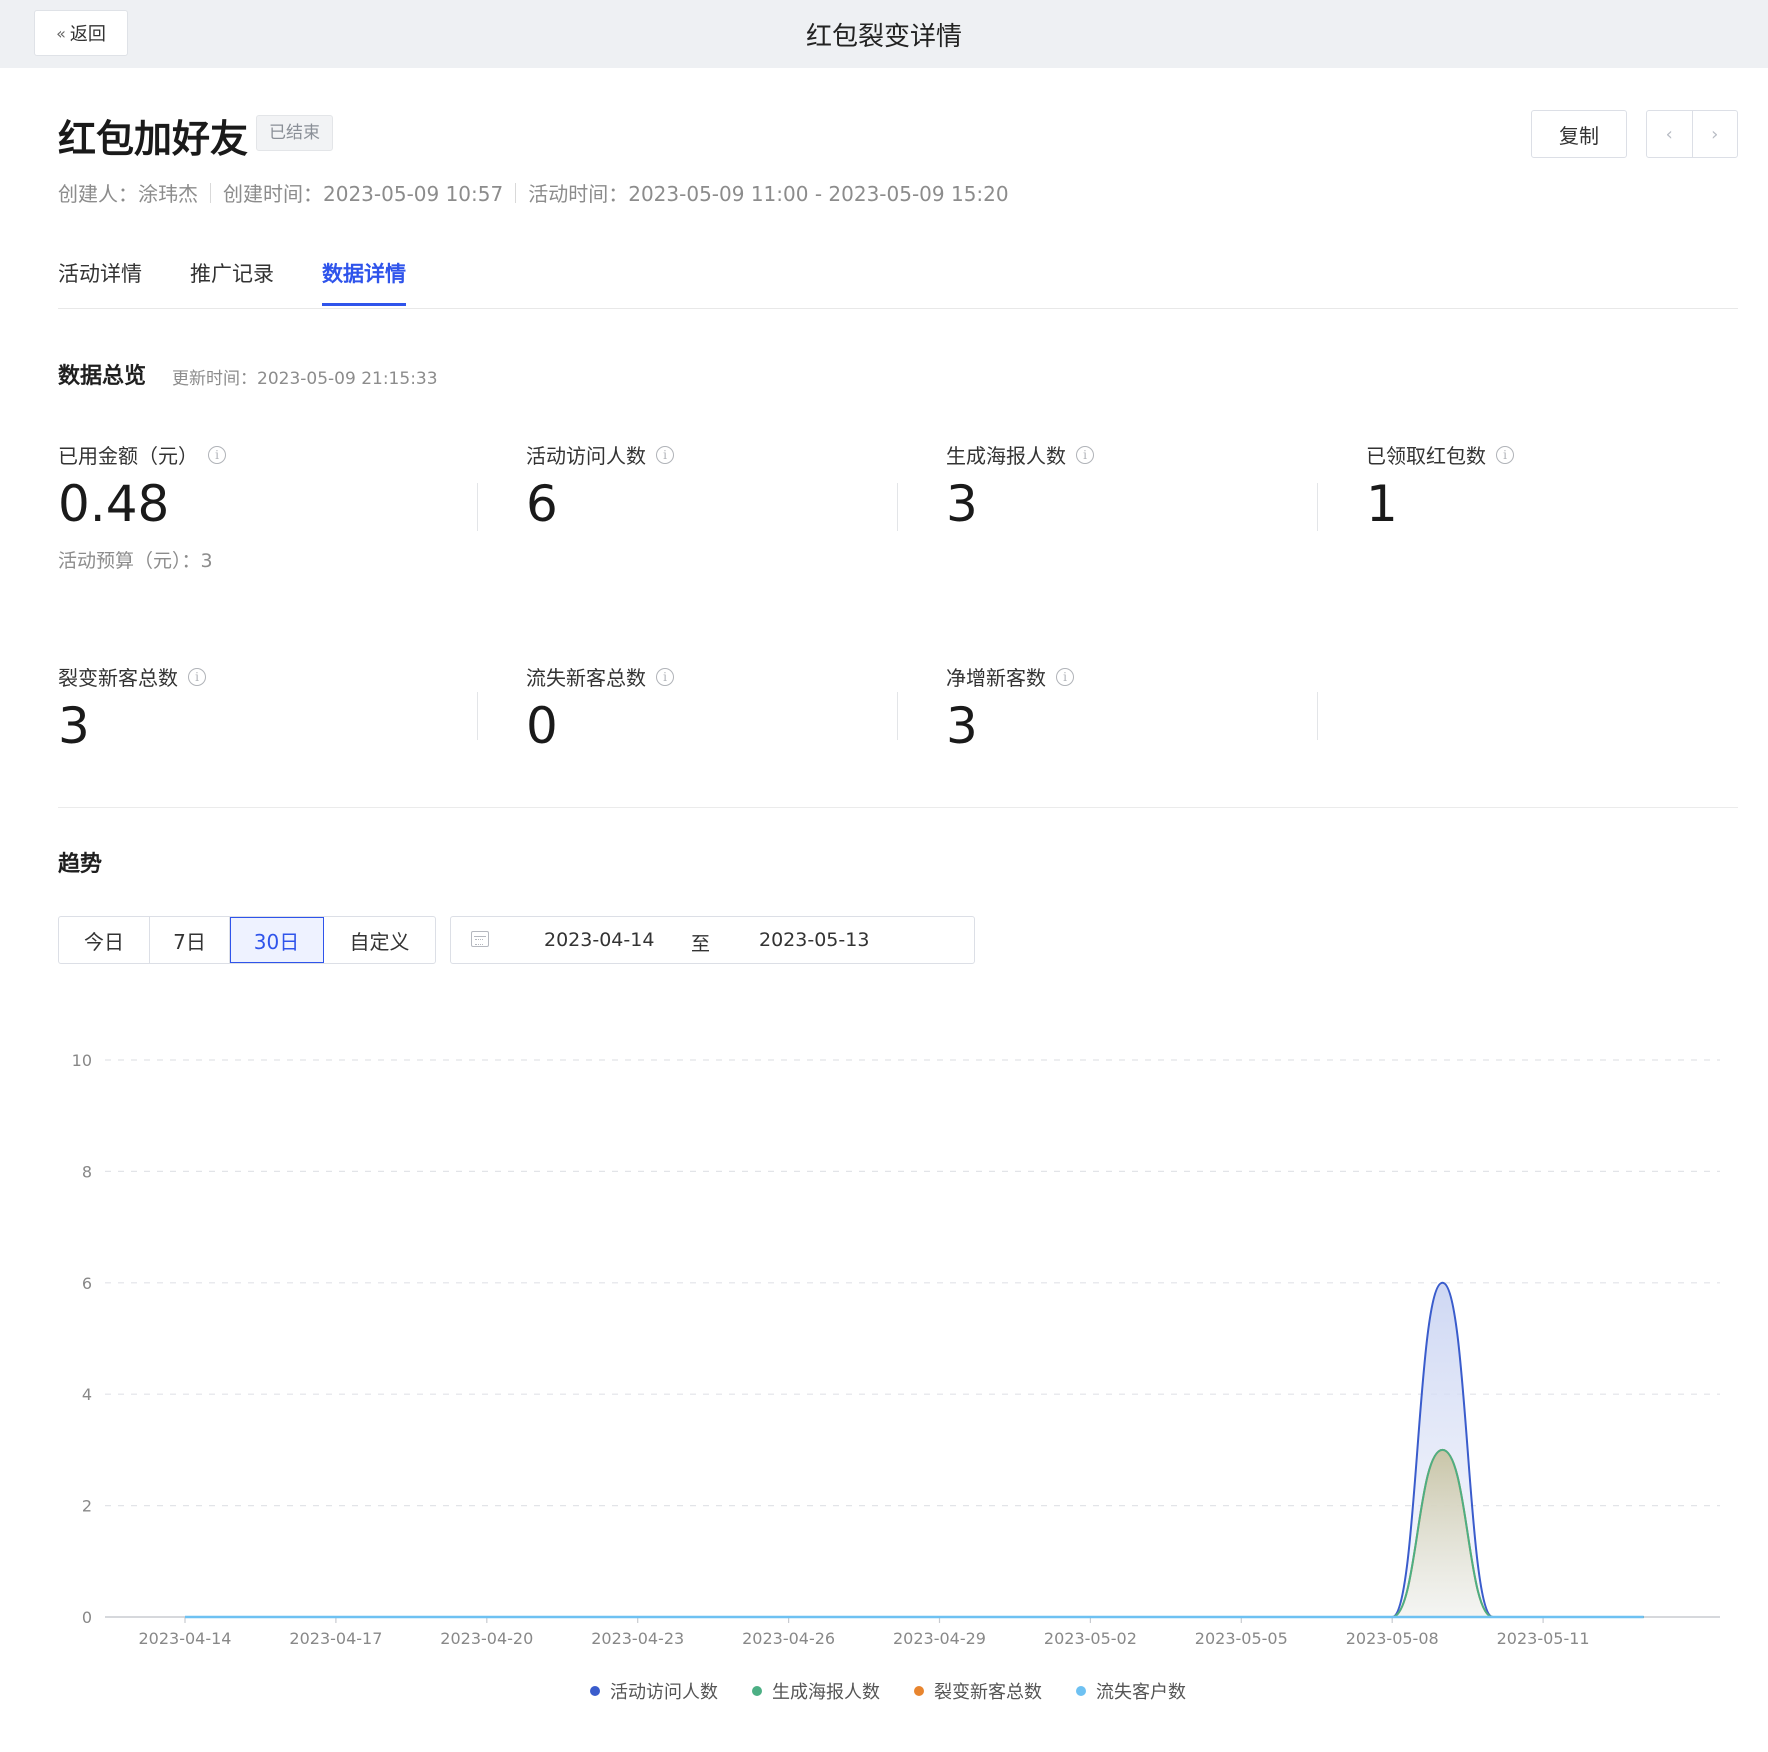 The image size is (1768, 1752). I want to click on activity-time: 活动时间：2023-05-09 11:00 - 2023-05-09 15:20, so click(768, 194).